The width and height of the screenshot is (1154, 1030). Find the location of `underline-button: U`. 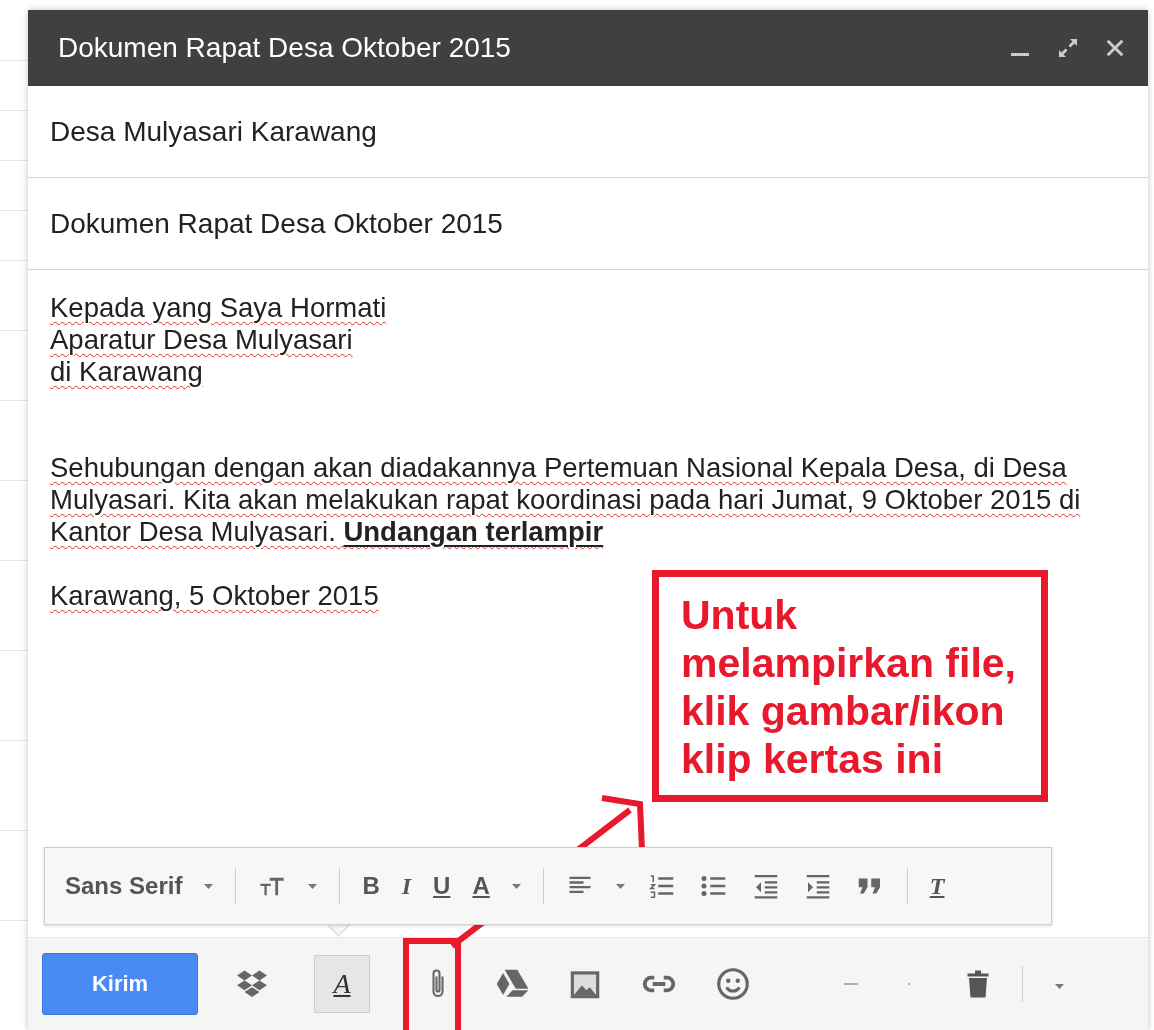

underline-button: U is located at coordinates (442, 886).